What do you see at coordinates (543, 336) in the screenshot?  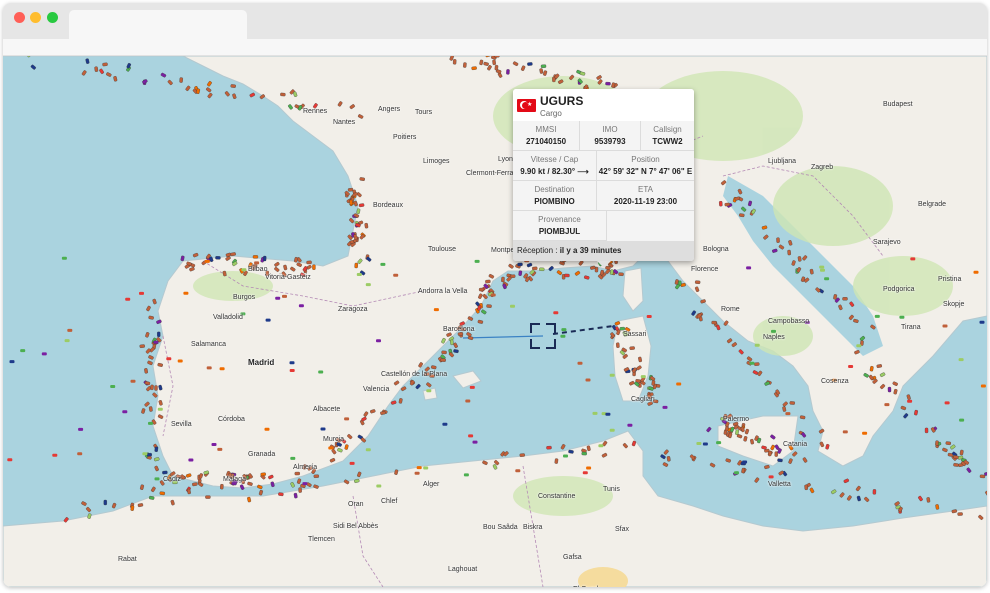 I see `selected-ship-target` at bounding box center [543, 336].